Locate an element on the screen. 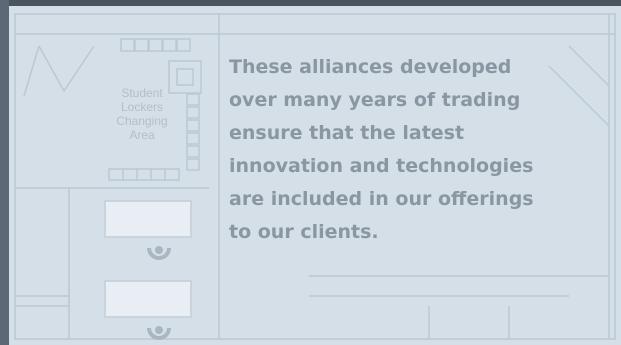 The height and width of the screenshot is (345, 621). caption-line: are included in our offerings is located at coordinates (381, 199).